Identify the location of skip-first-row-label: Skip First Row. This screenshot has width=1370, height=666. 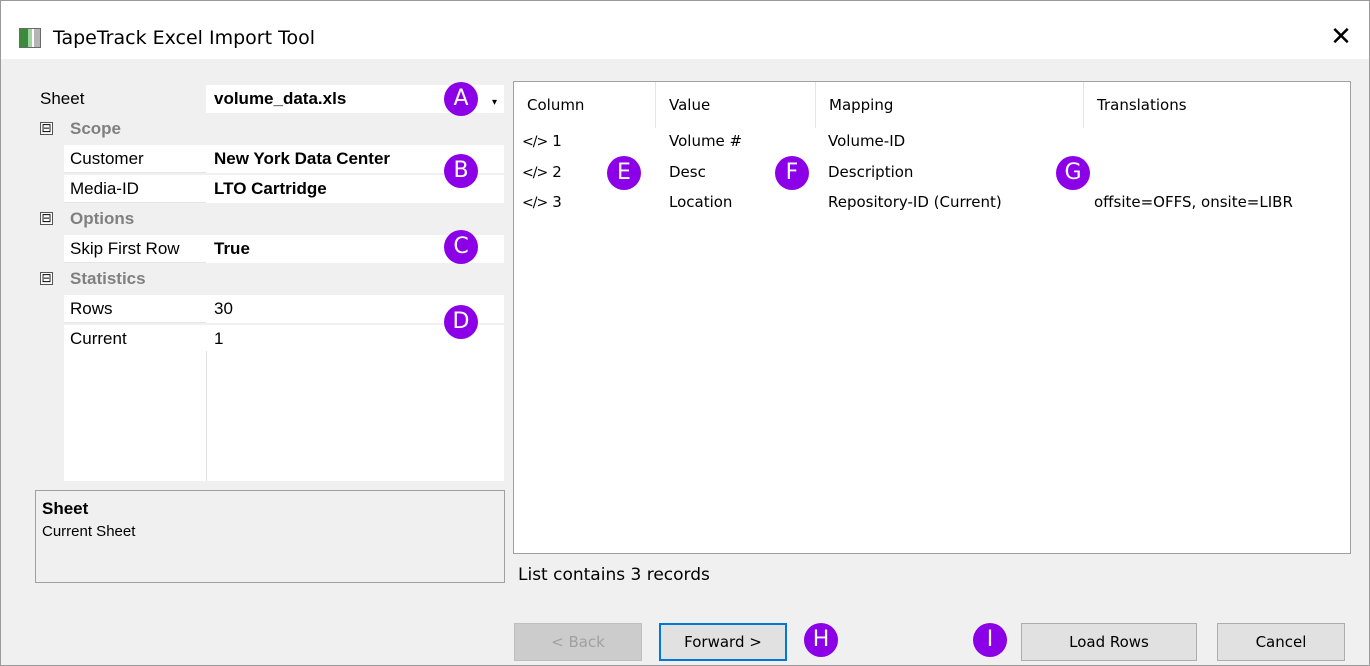
(125, 248).